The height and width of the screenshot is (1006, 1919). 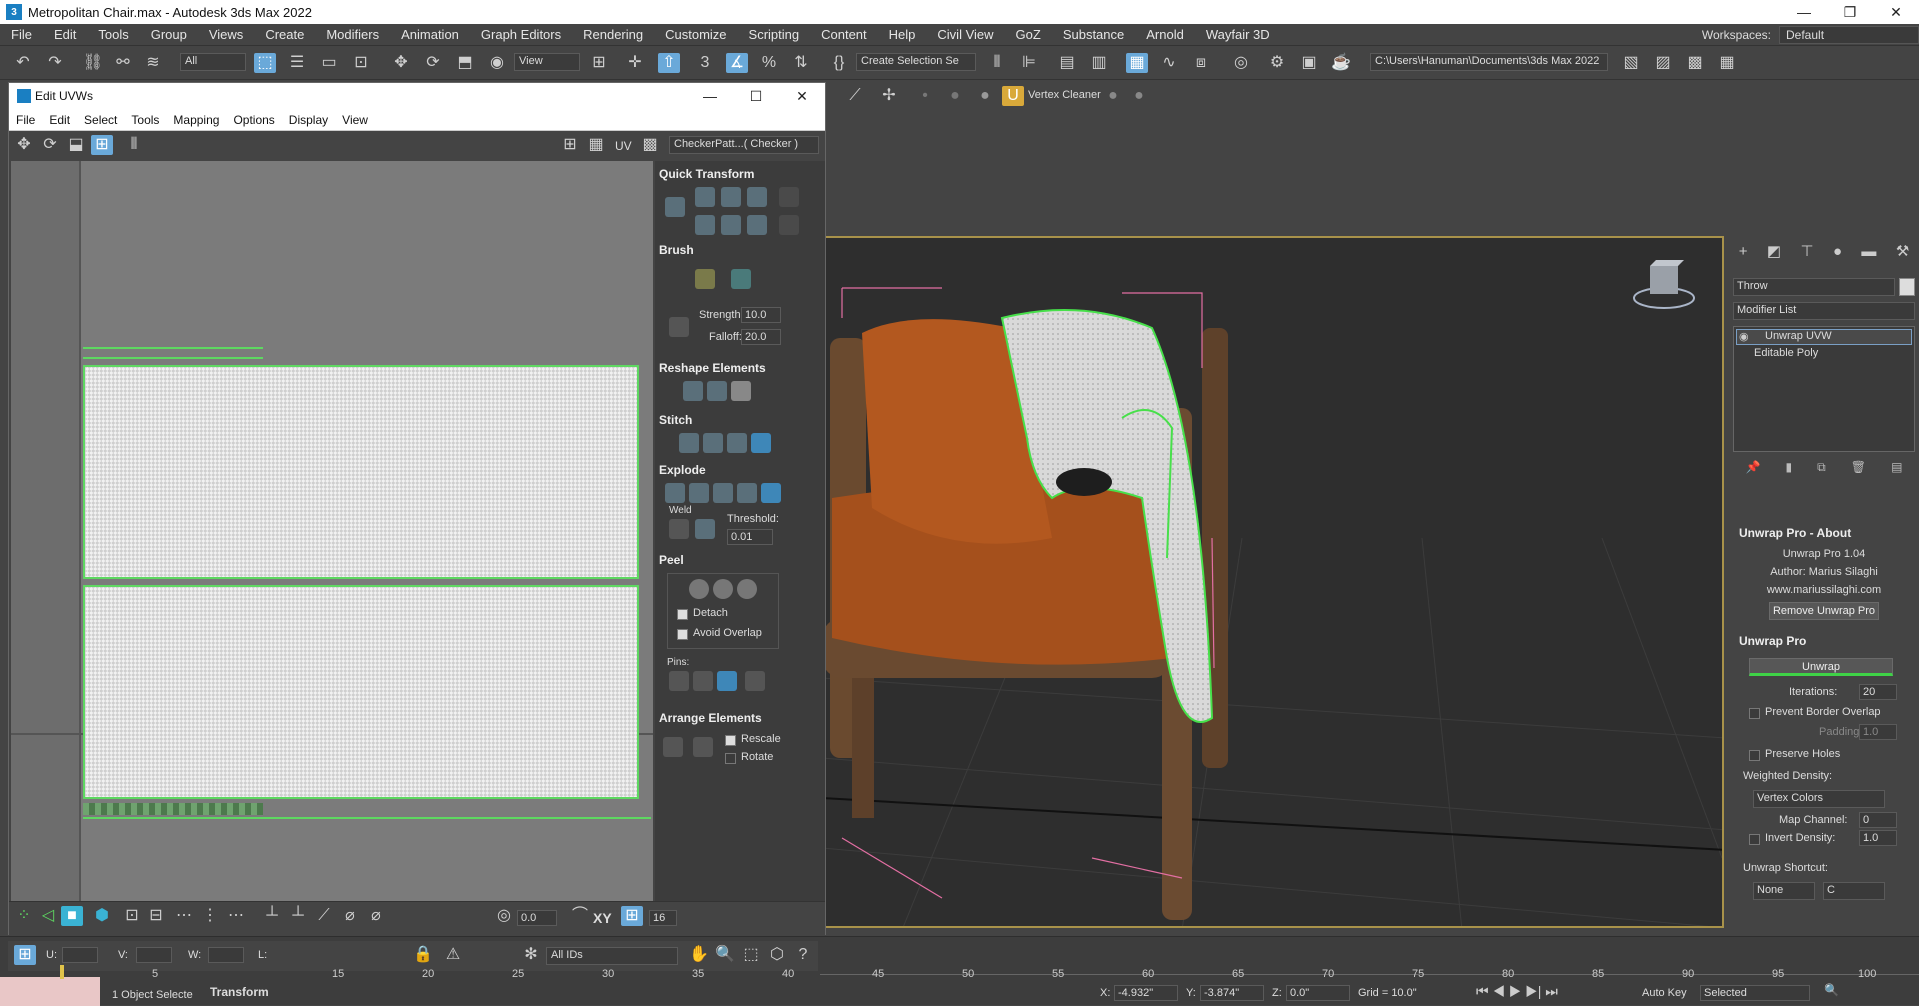 What do you see at coordinates (1369, 970) in the screenshot?
I see `timeline-track` at bounding box center [1369, 970].